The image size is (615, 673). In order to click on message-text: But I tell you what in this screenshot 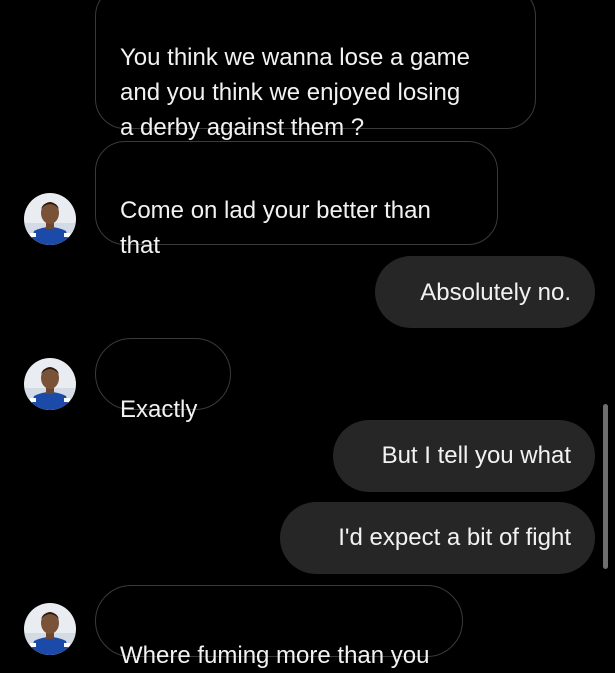, I will do `click(476, 455)`.